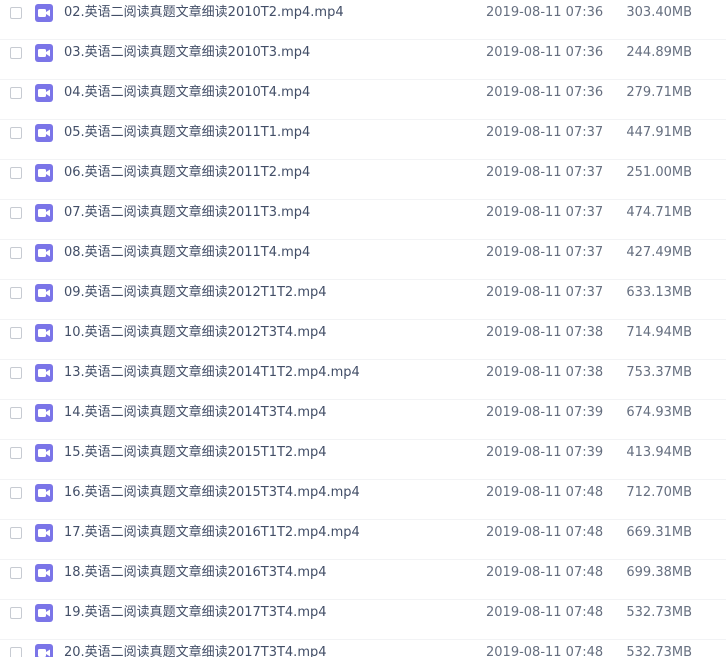  I want to click on file-name: 14.英语二阅读真题文章细读2014T3T4.mp4, so click(195, 413).